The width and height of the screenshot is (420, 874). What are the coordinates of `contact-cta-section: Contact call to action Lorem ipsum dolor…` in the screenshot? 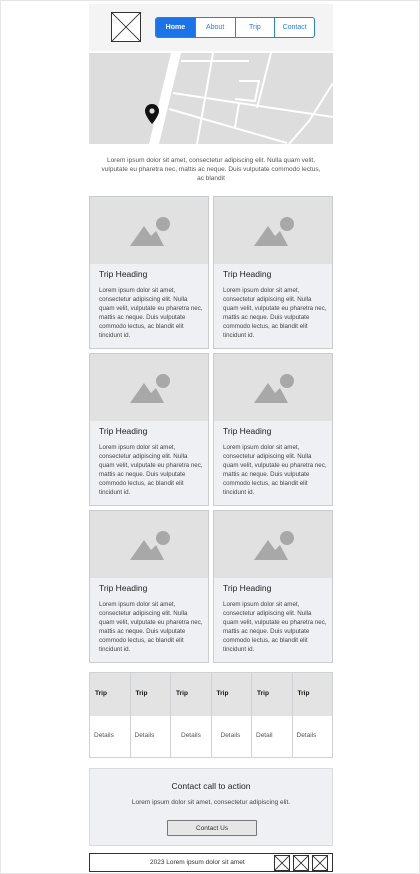 It's located at (211, 807).